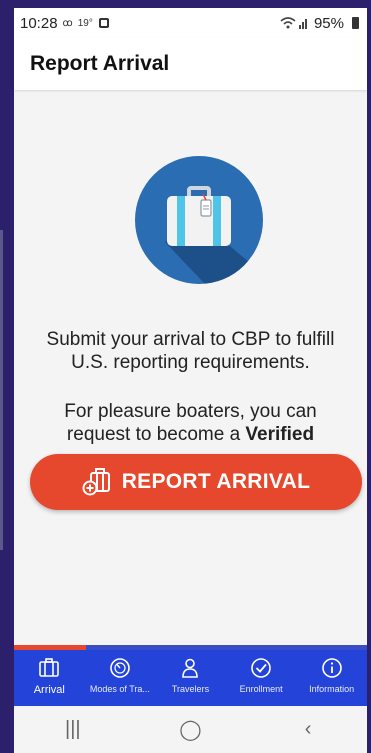 This screenshot has height=753, width=371. Describe the element at coordinates (85, 23) in the screenshot. I see `status-temperature: 19°` at that location.